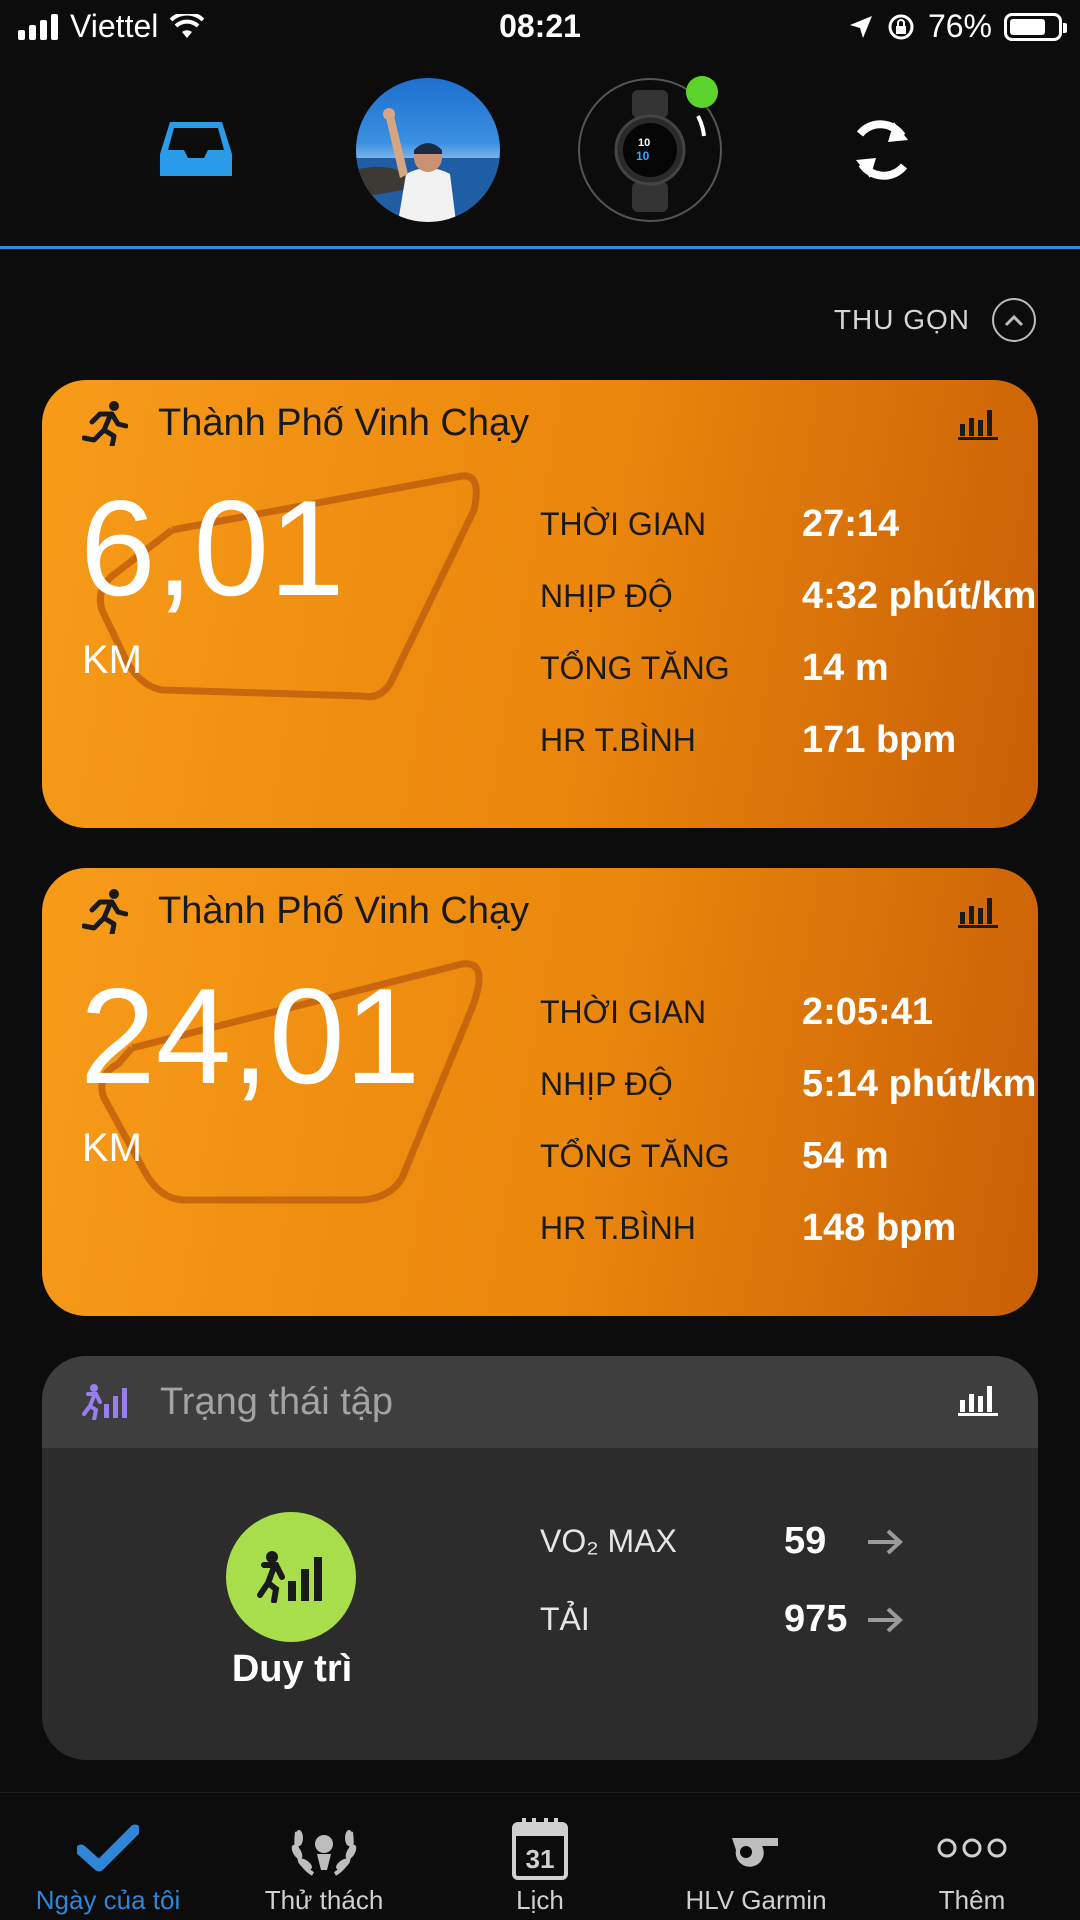  What do you see at coordinates (879, 739) in the screenshot?
I see `stat-value: 171 bpm` at bounding box center [879, 739].